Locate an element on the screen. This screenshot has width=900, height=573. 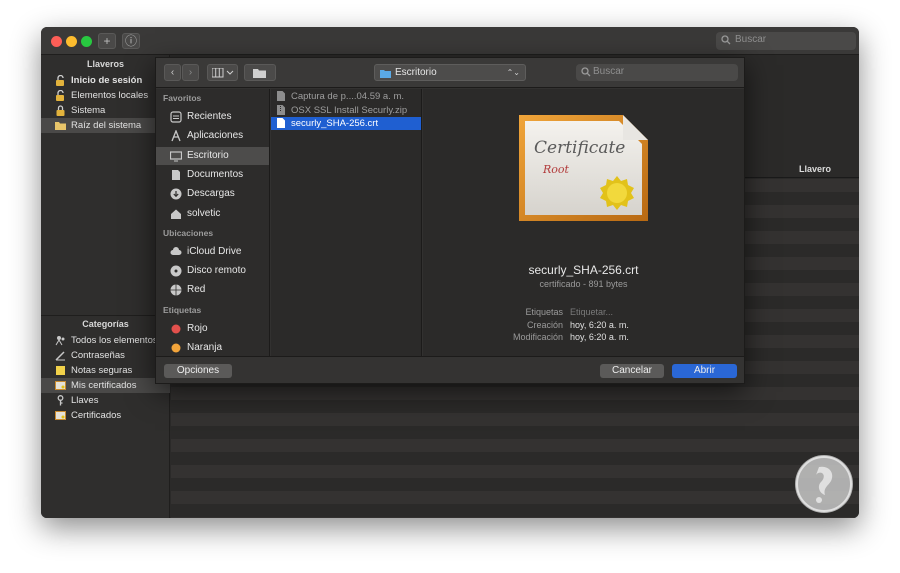
sidebar-item-elementos-locales: Elementos locales is located at coordinates (105, 95).